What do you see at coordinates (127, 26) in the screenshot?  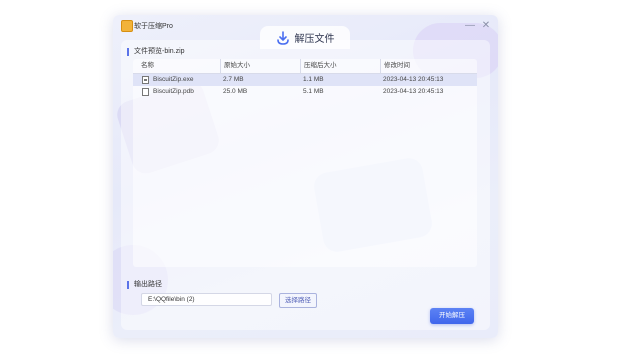 I see `app-logo-icon` at bounding box center [127, 26].